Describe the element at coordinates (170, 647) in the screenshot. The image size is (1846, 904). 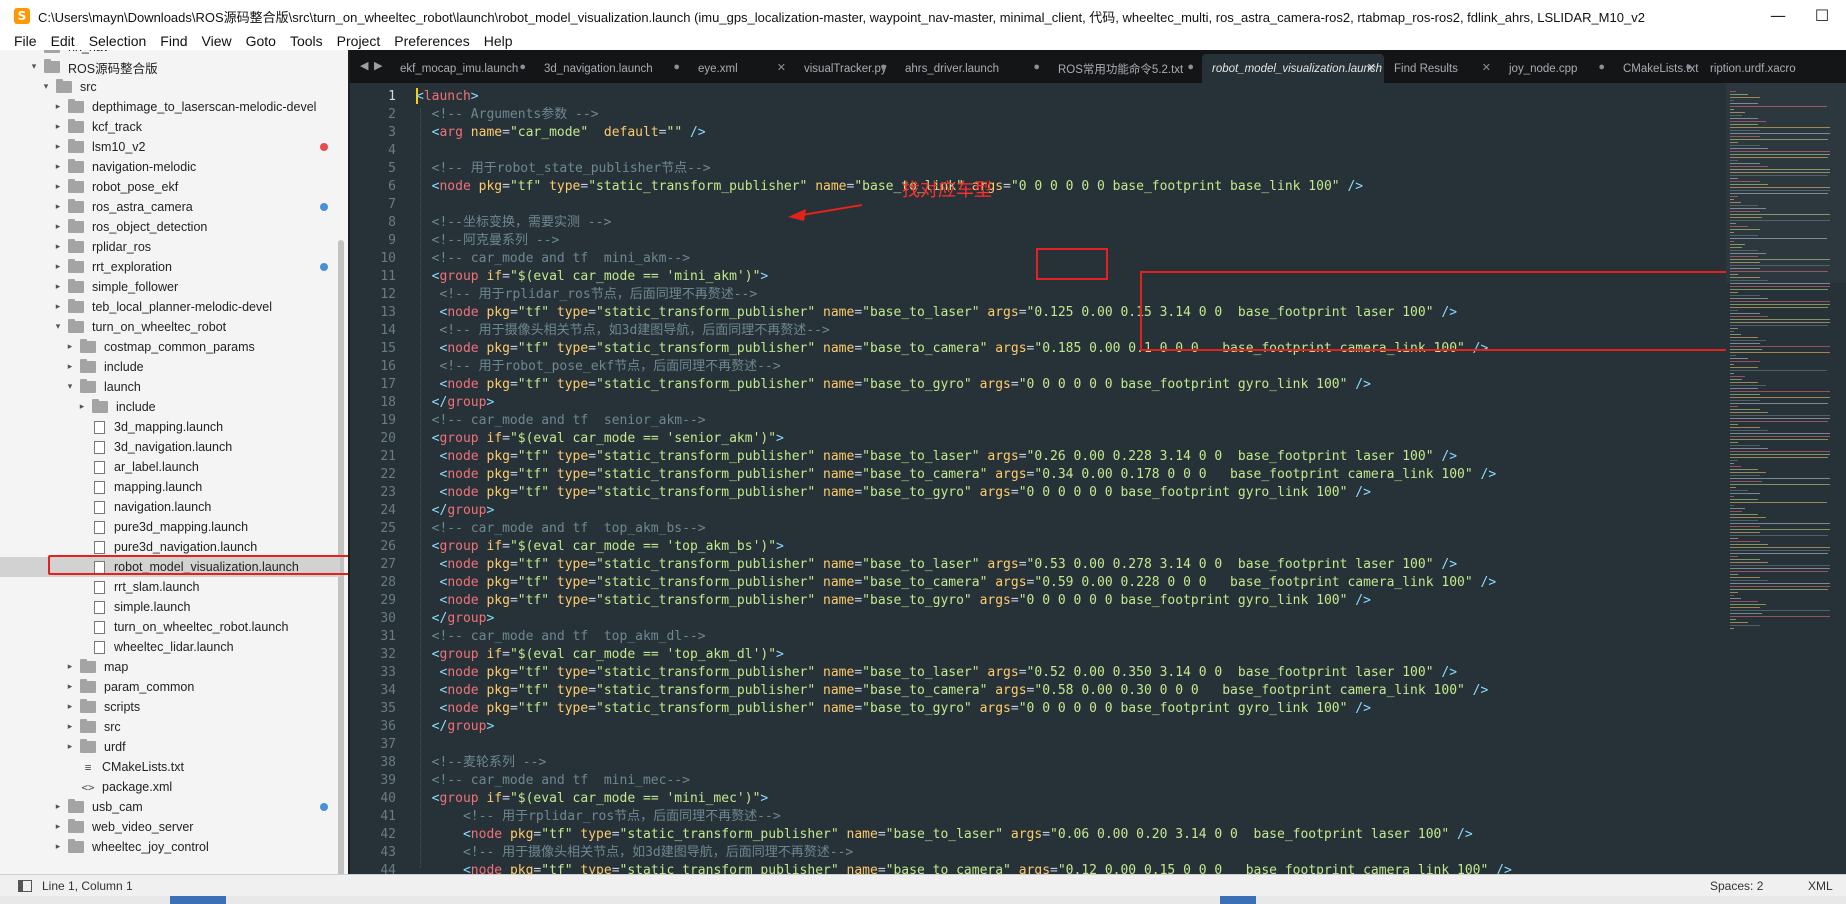
I see `sidebar-item-wheeltec-lidar-launch: wheeltec_lidar.launch` at that location.